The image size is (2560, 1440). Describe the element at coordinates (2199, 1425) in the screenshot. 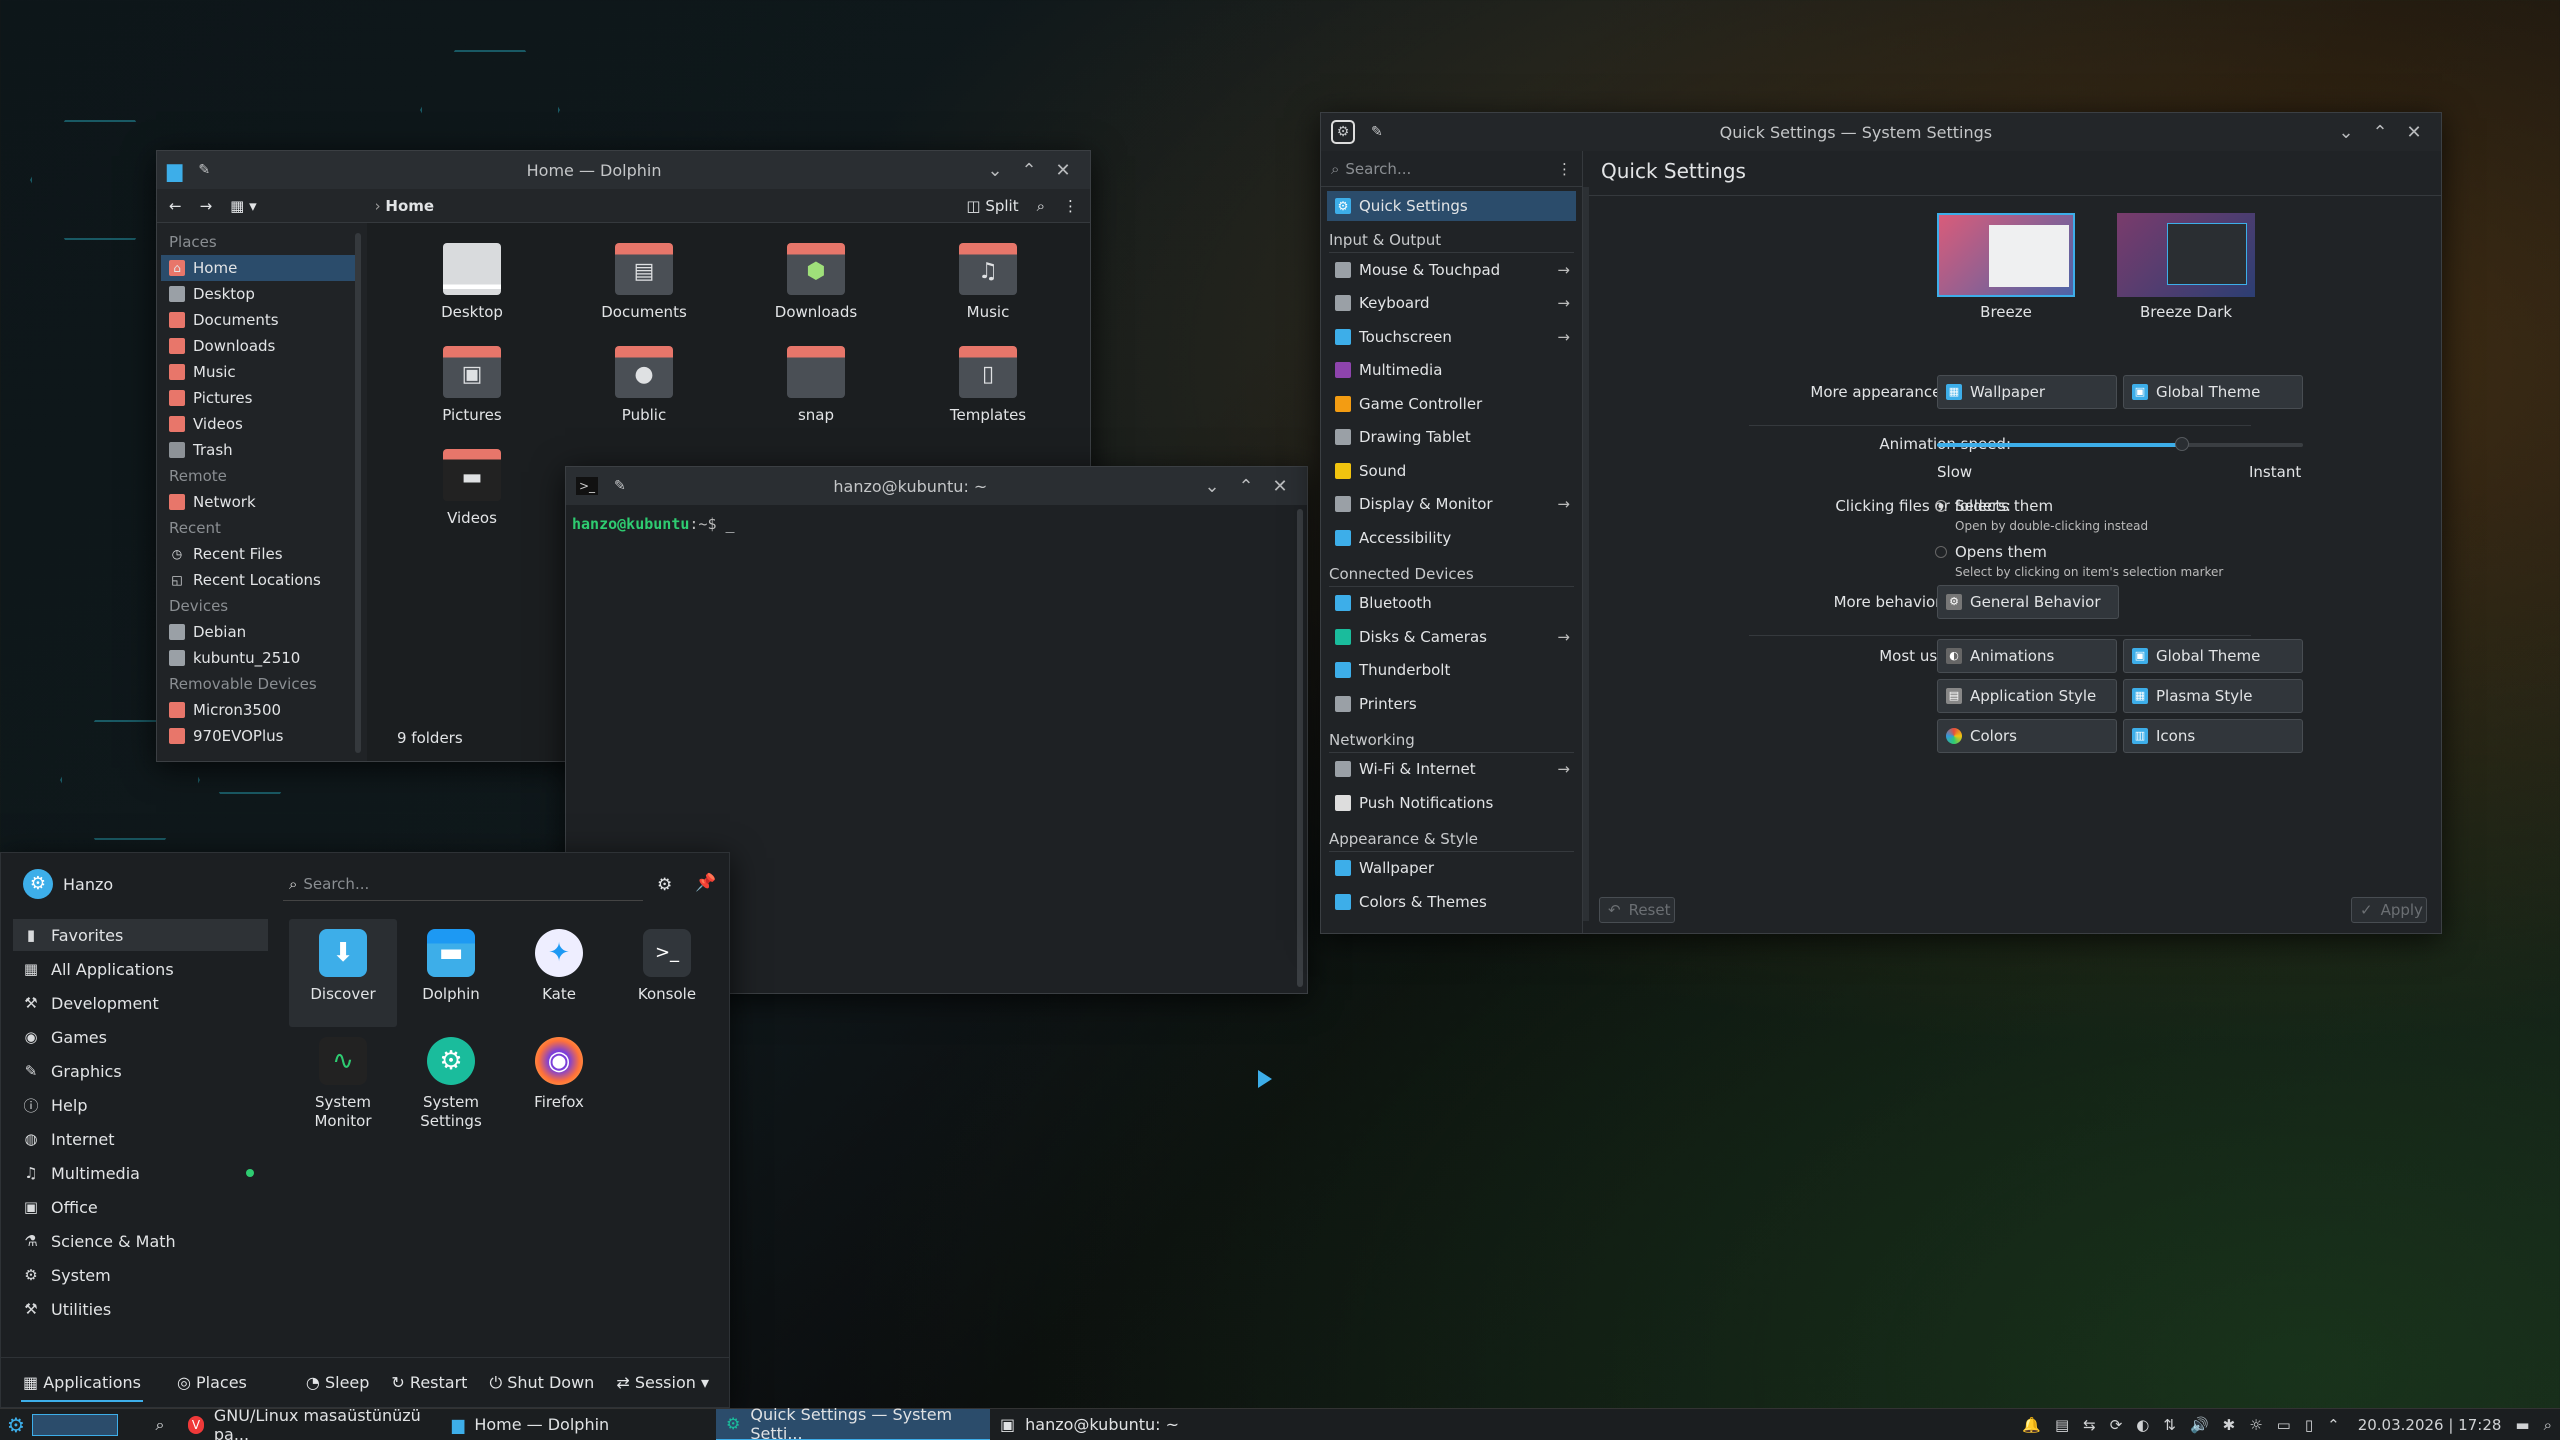

I see `volume-icon: 🔊` at that location.